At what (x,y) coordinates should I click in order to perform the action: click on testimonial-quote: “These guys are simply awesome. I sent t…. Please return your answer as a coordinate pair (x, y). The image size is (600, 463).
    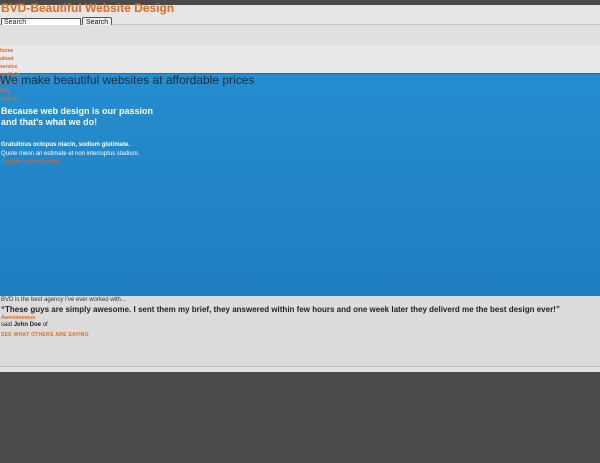
    Looking at the image, I should click on (280, 309).